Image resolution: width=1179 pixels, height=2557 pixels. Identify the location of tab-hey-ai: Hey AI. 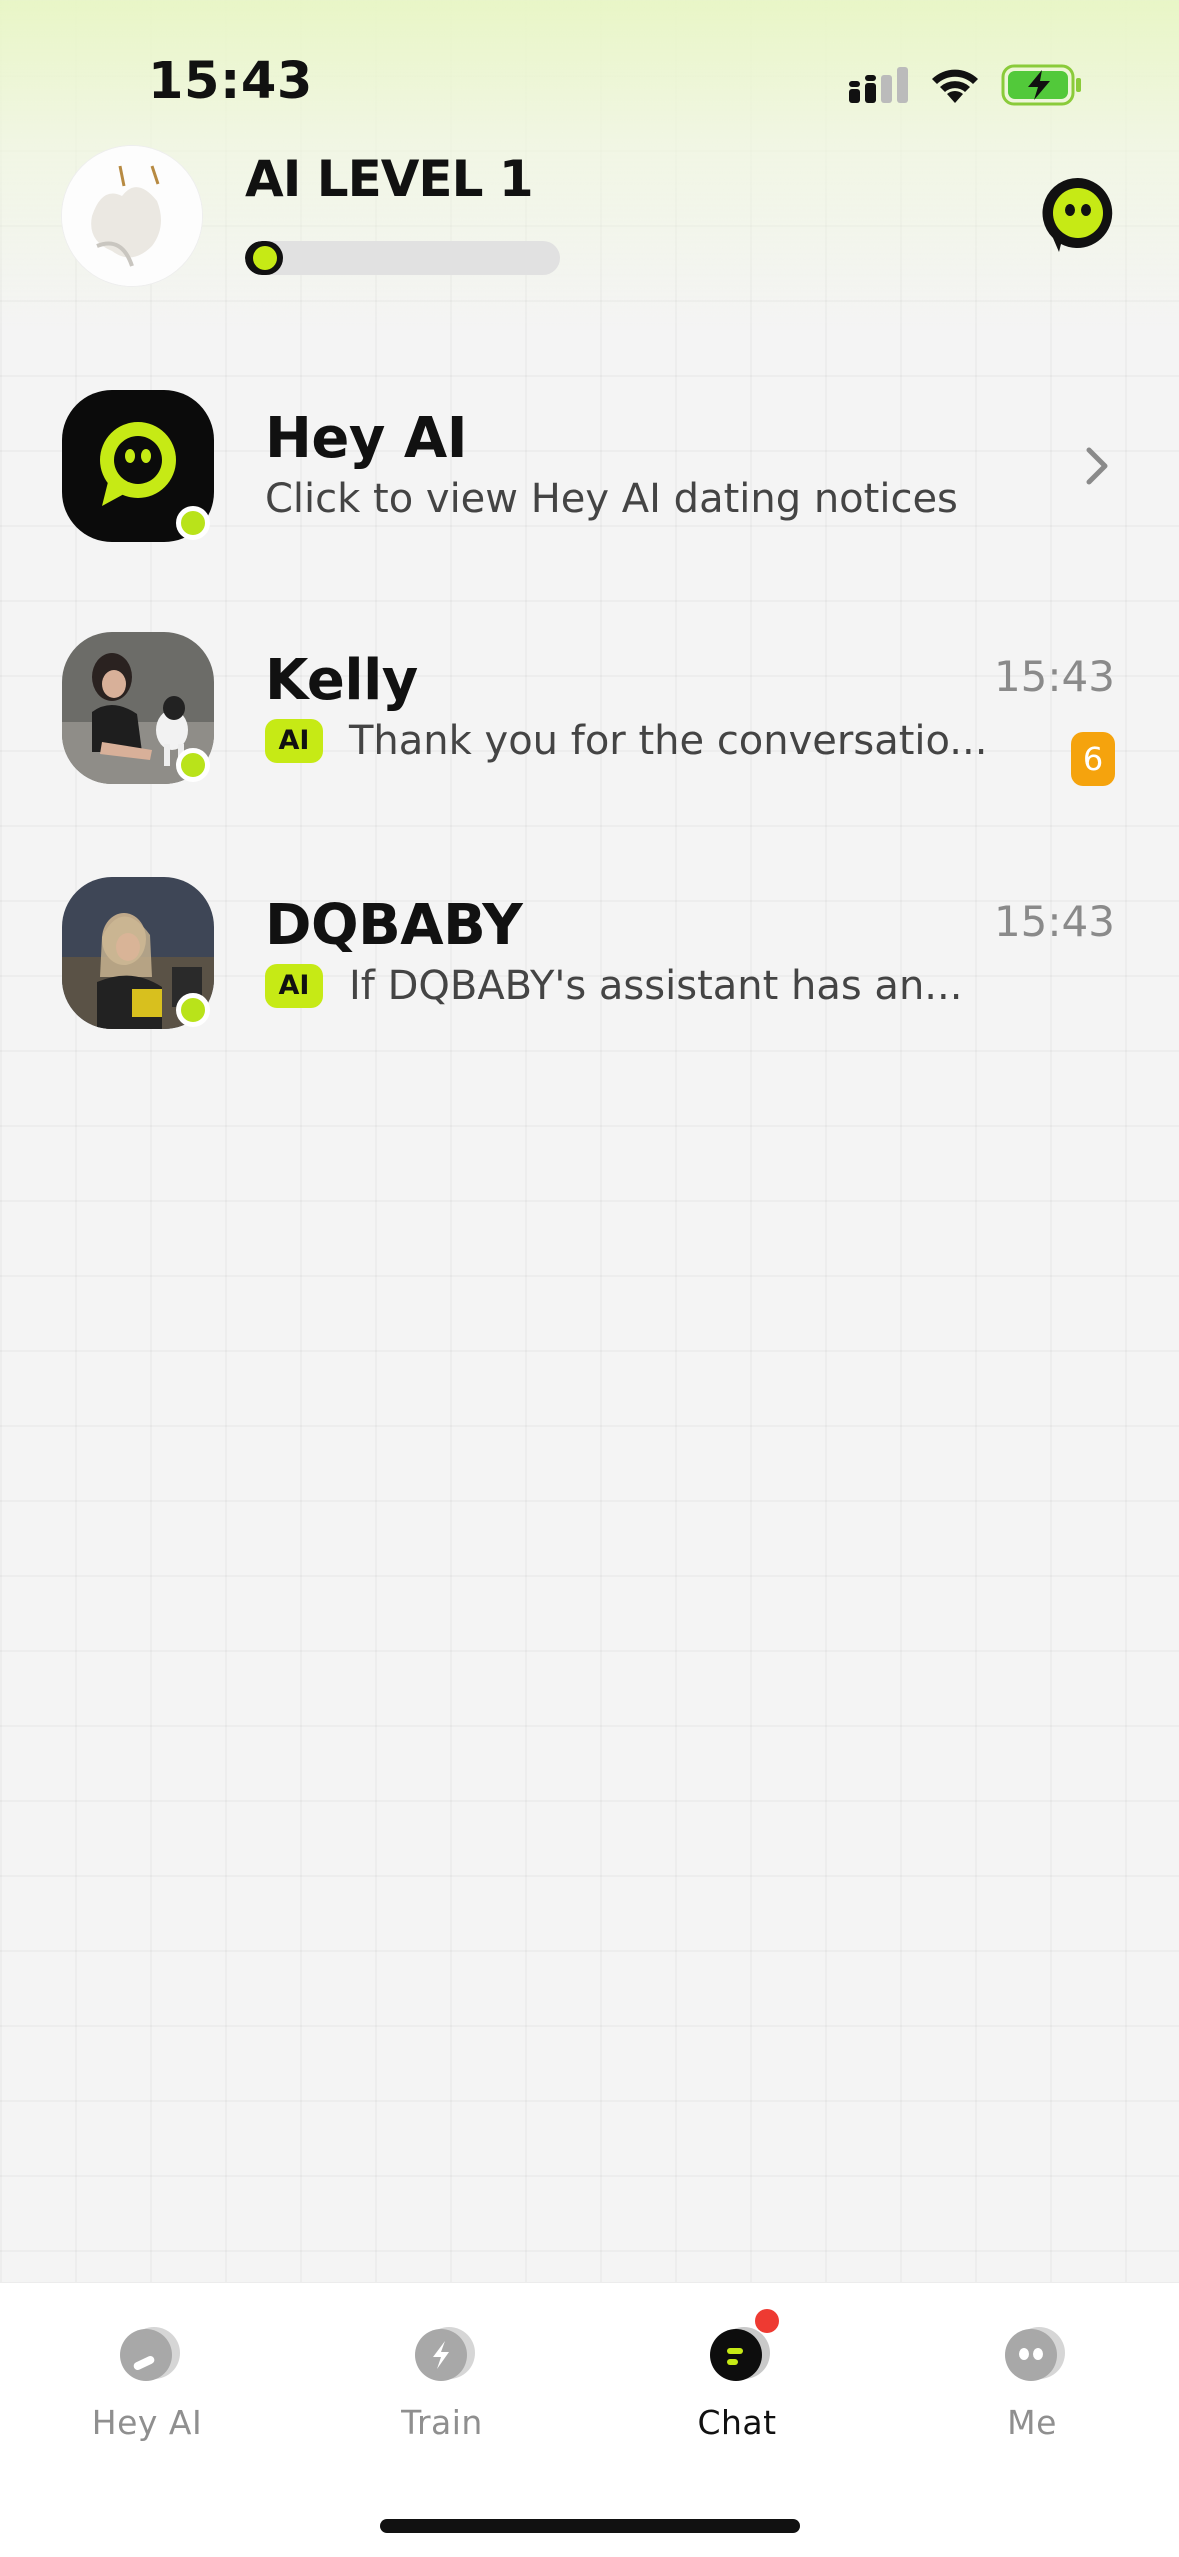
(147, 2379).